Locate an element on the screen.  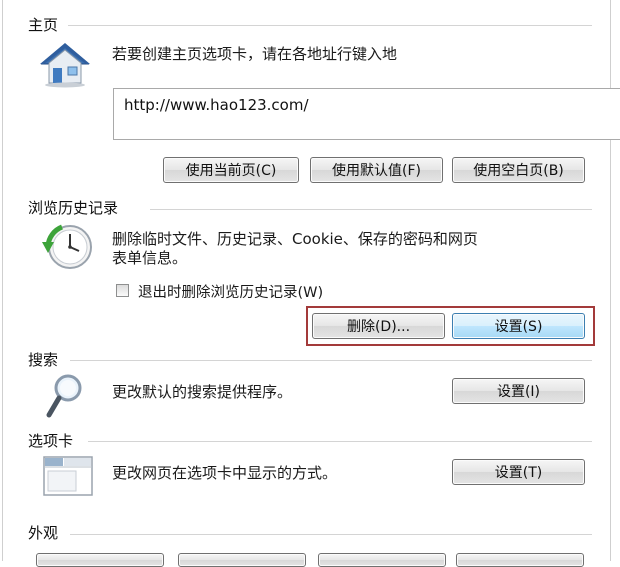
history-section-rule is located at coordinates (371, 209).